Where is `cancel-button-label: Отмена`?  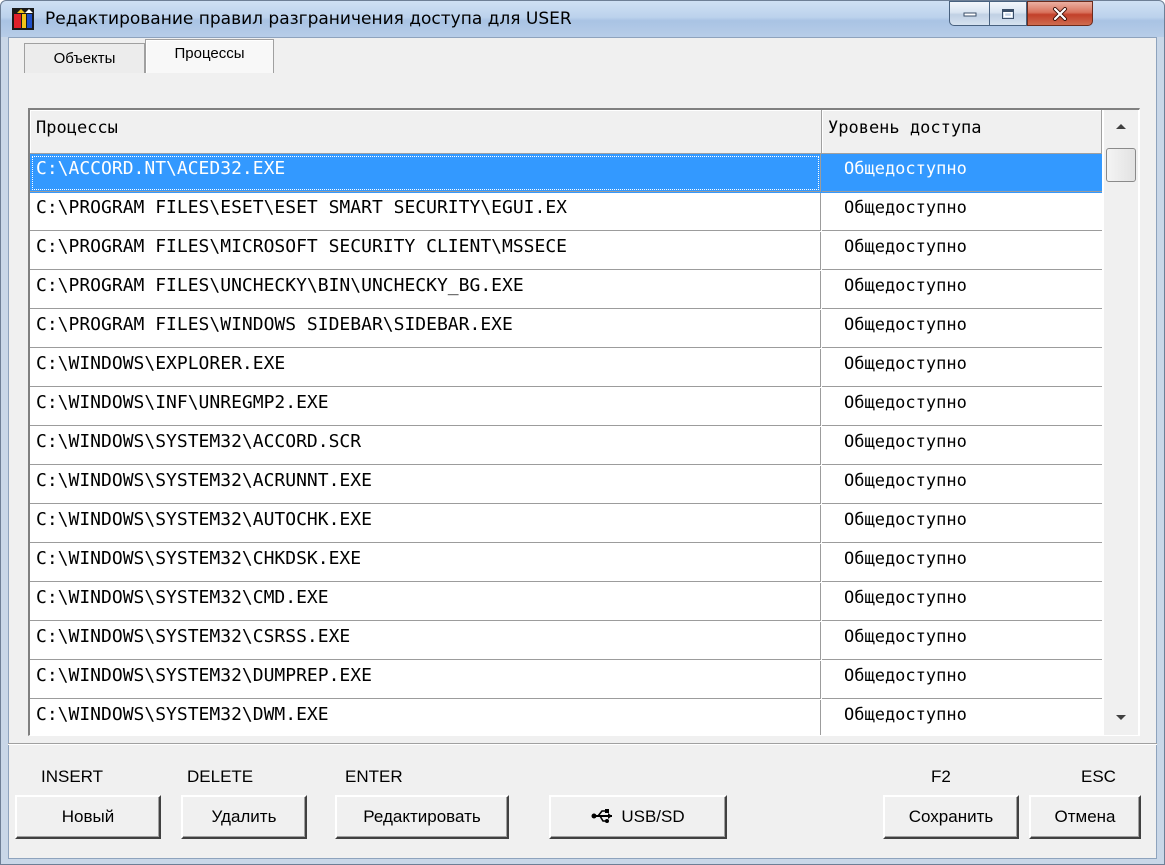 cancel-button-label: Отмена is located at coordinates (1085, 816).